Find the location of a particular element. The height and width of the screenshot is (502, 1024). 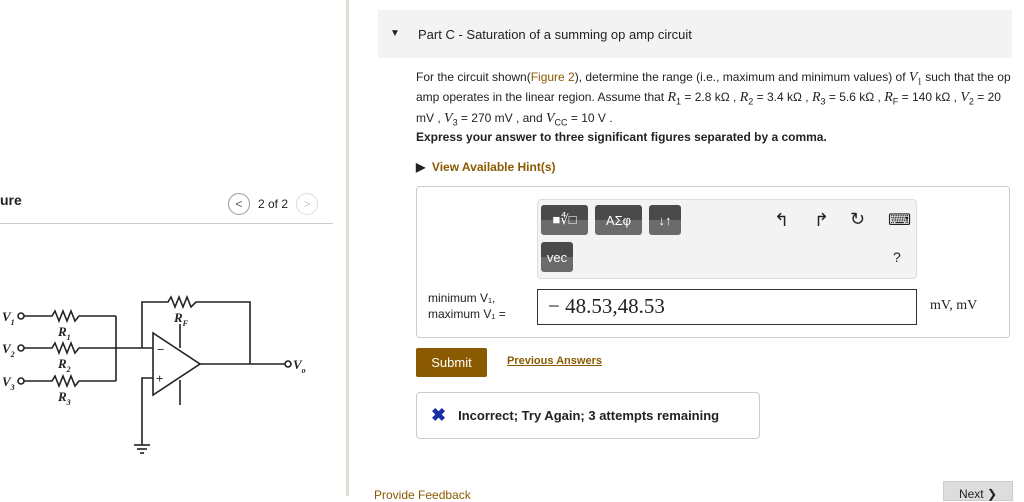

reset-icon: ↻ is located at coordinates (857, 219).